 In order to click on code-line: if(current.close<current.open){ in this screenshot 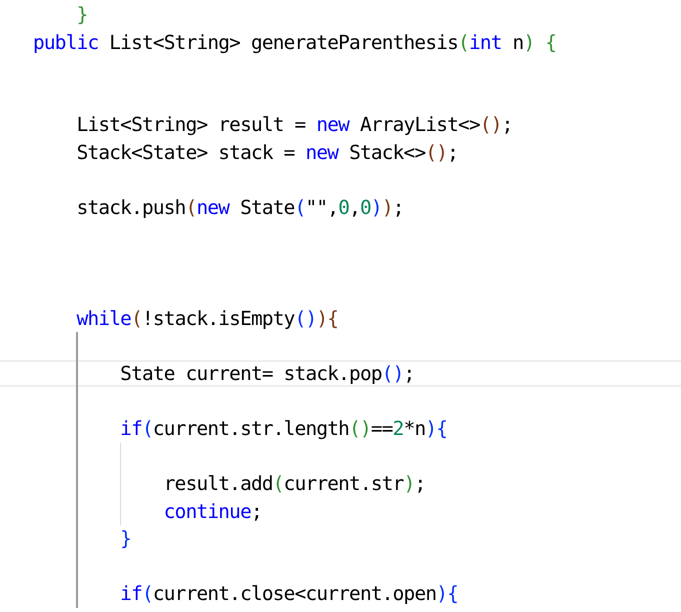, I will do `click(340, 594)`.